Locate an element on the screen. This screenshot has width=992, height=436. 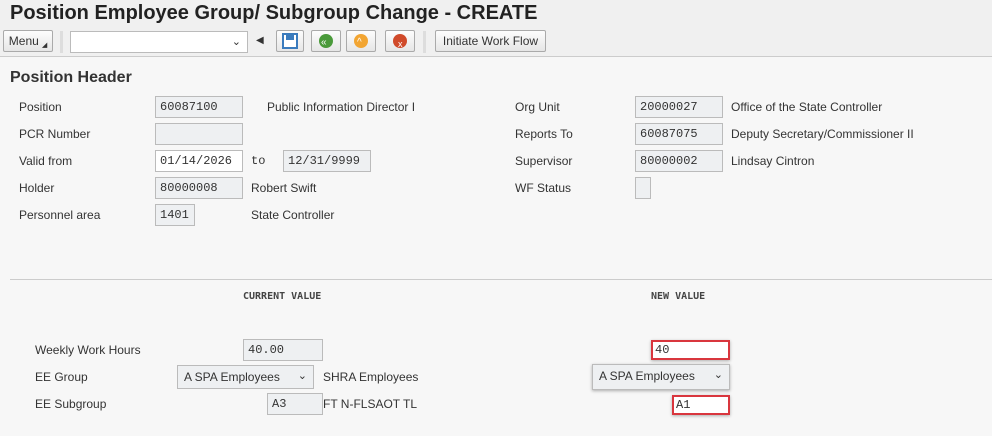
to-label: to is located at coordinates (258, 161).